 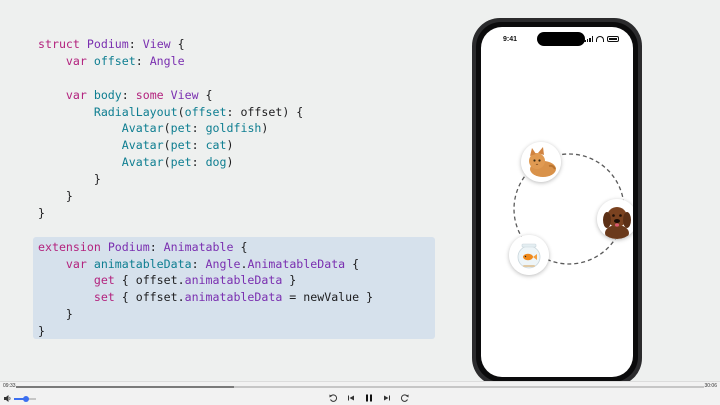 I want to click on total-time: 30:06, so click(x=710, y=386).